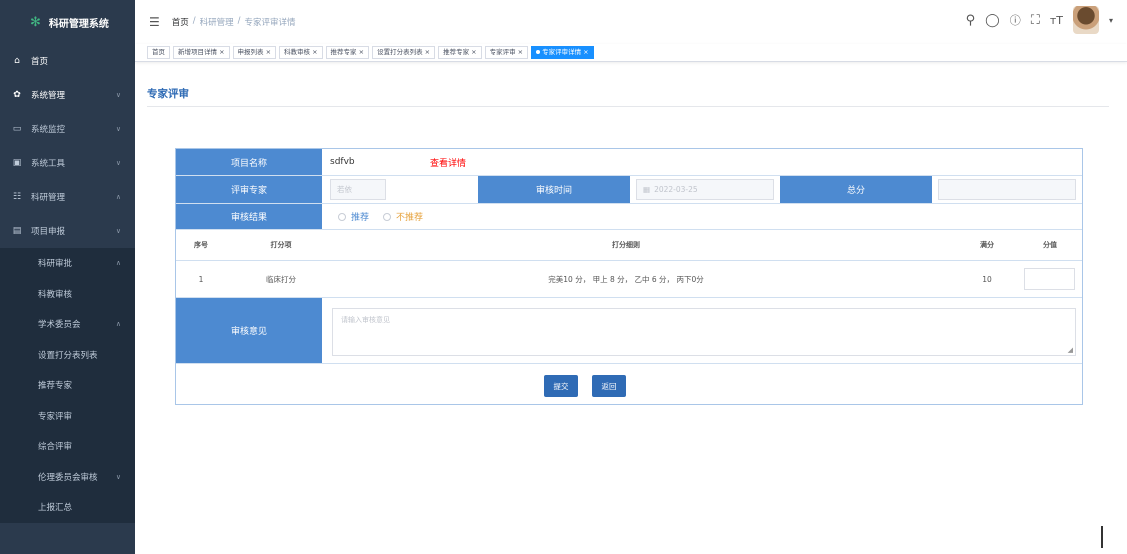 The height and width of the screenshot is (554, 1127). What do you see at coordinates (410, 218) in the screenshot?
I see `radio-label: 不推荐` at bounding box center [410, 218].